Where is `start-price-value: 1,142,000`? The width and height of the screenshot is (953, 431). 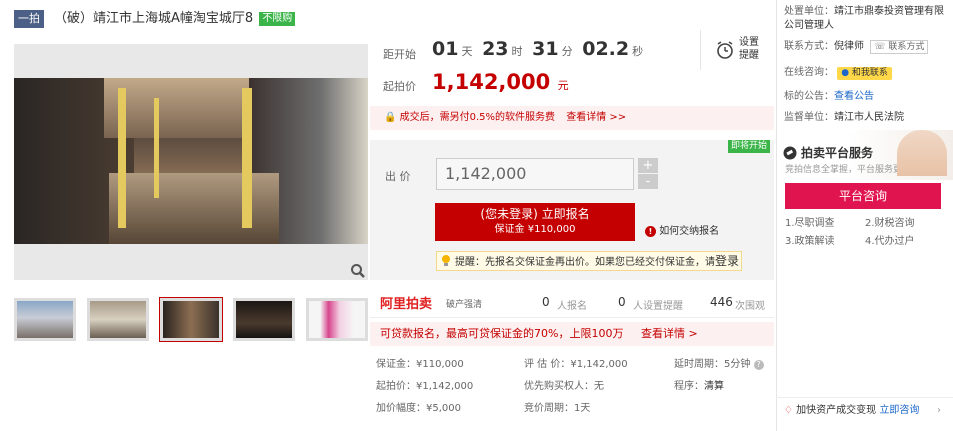
start-price-value: 1,142,000 is located at coordinates (491, 82).